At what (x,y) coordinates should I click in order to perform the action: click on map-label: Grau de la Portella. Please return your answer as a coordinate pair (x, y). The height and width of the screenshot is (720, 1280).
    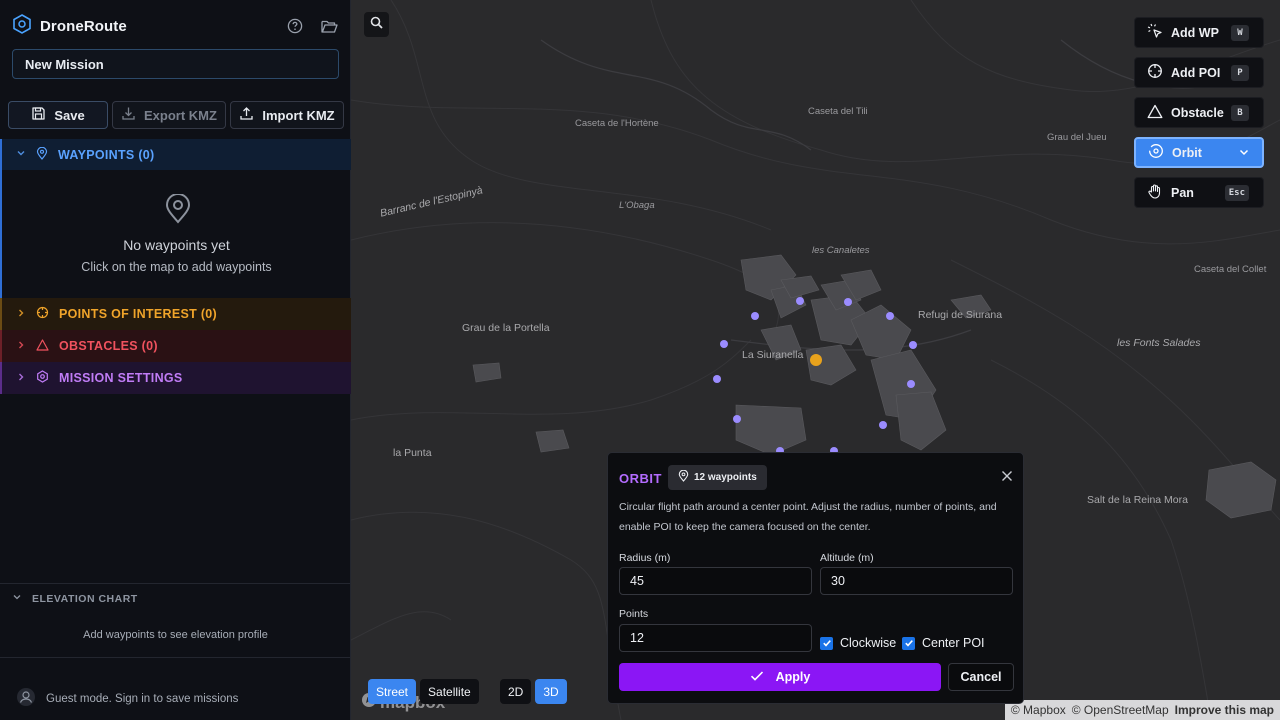
    Looking at the image, I should click on (506, 328).